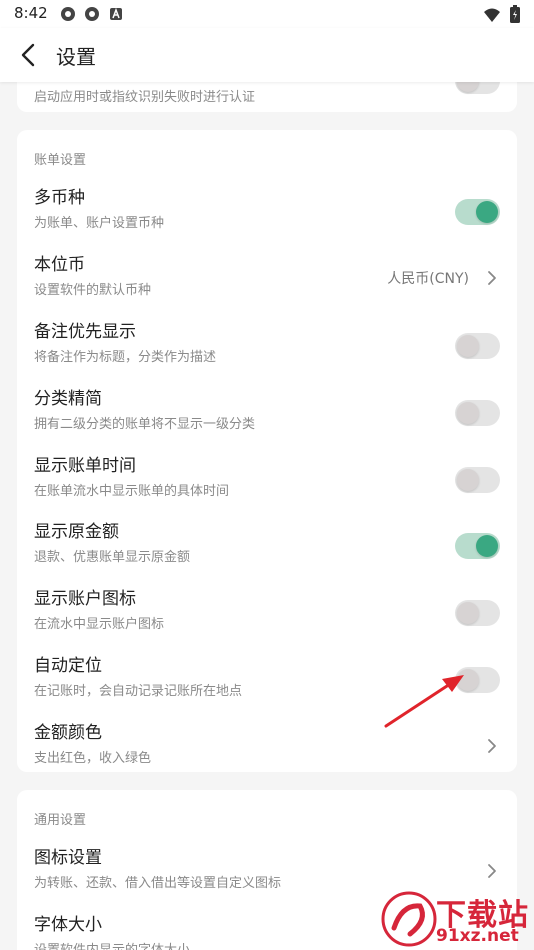 The width and height of the screenshot is (534, 950). Describe the element at coordinates (68, 666) in the screenshot. I see `row-title: 自动定位` at that location.